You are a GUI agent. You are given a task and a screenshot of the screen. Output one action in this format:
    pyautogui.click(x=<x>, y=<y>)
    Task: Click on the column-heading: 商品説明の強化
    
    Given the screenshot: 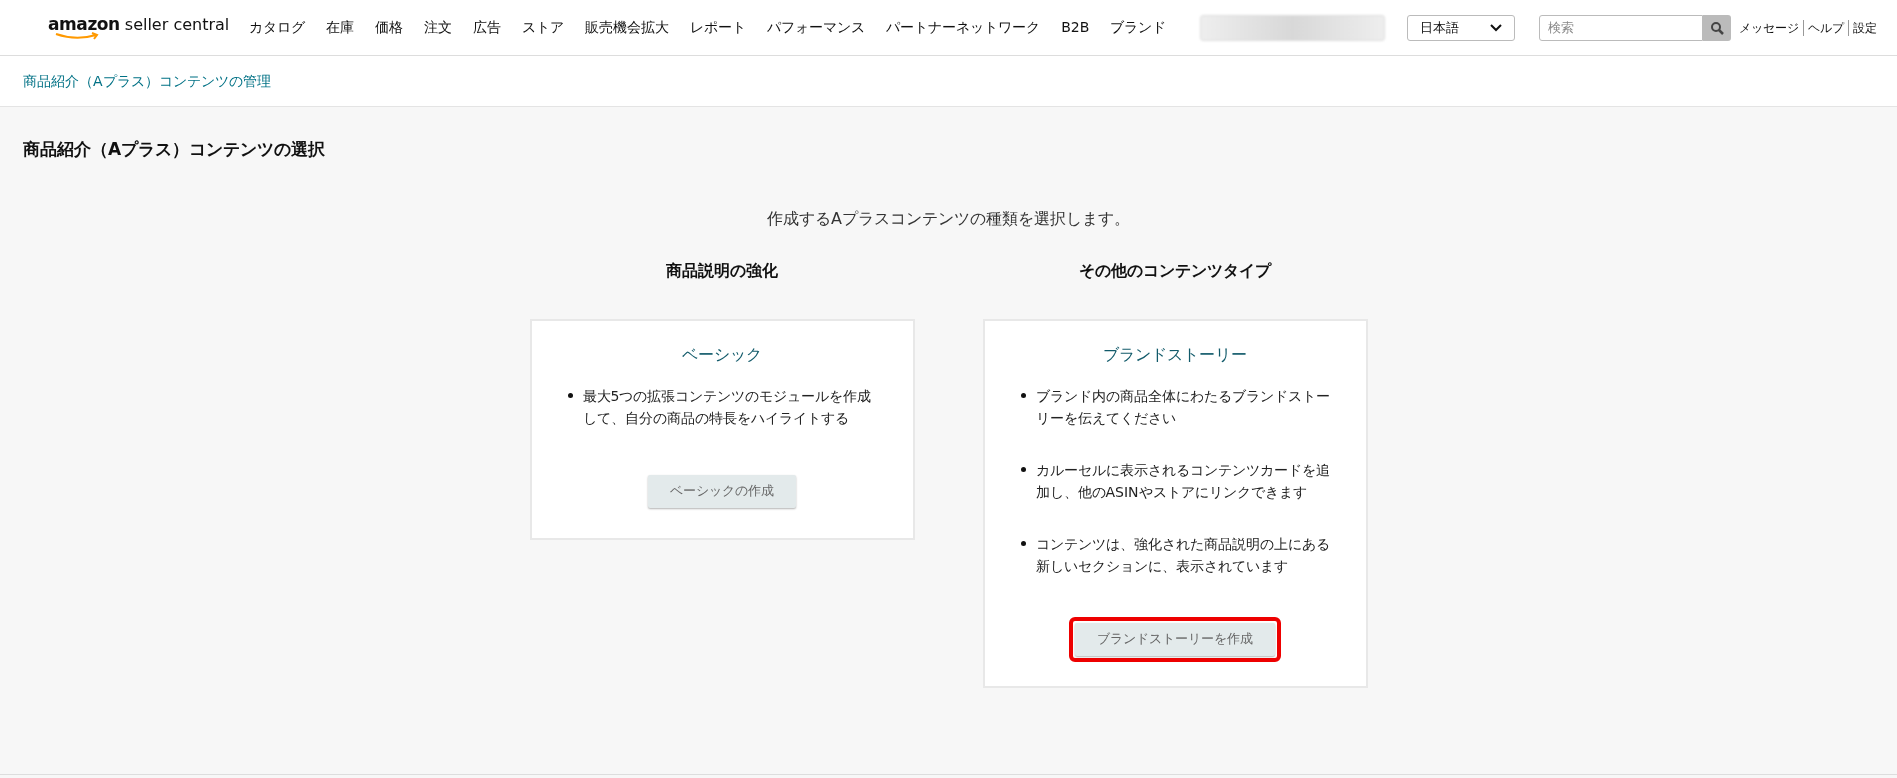 What is the action you would take?
    pyautogui.click(x=722, y=270)
    